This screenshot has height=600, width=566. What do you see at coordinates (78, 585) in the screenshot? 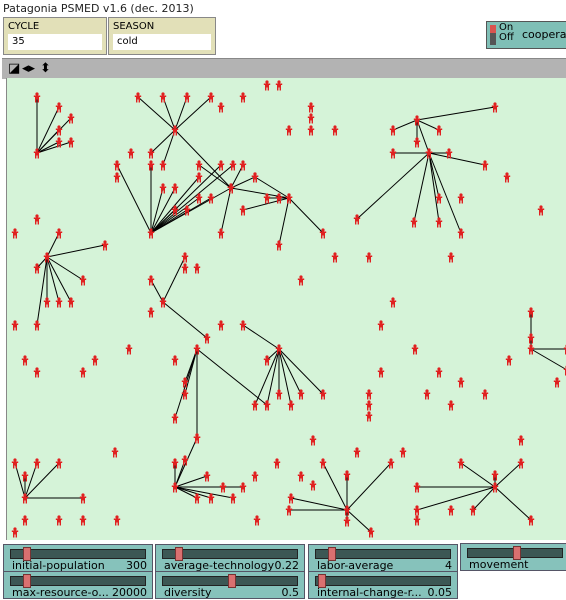
I see `slider-max-resource-o: max-resource-o... 20000` at bounding box center [78, 585].